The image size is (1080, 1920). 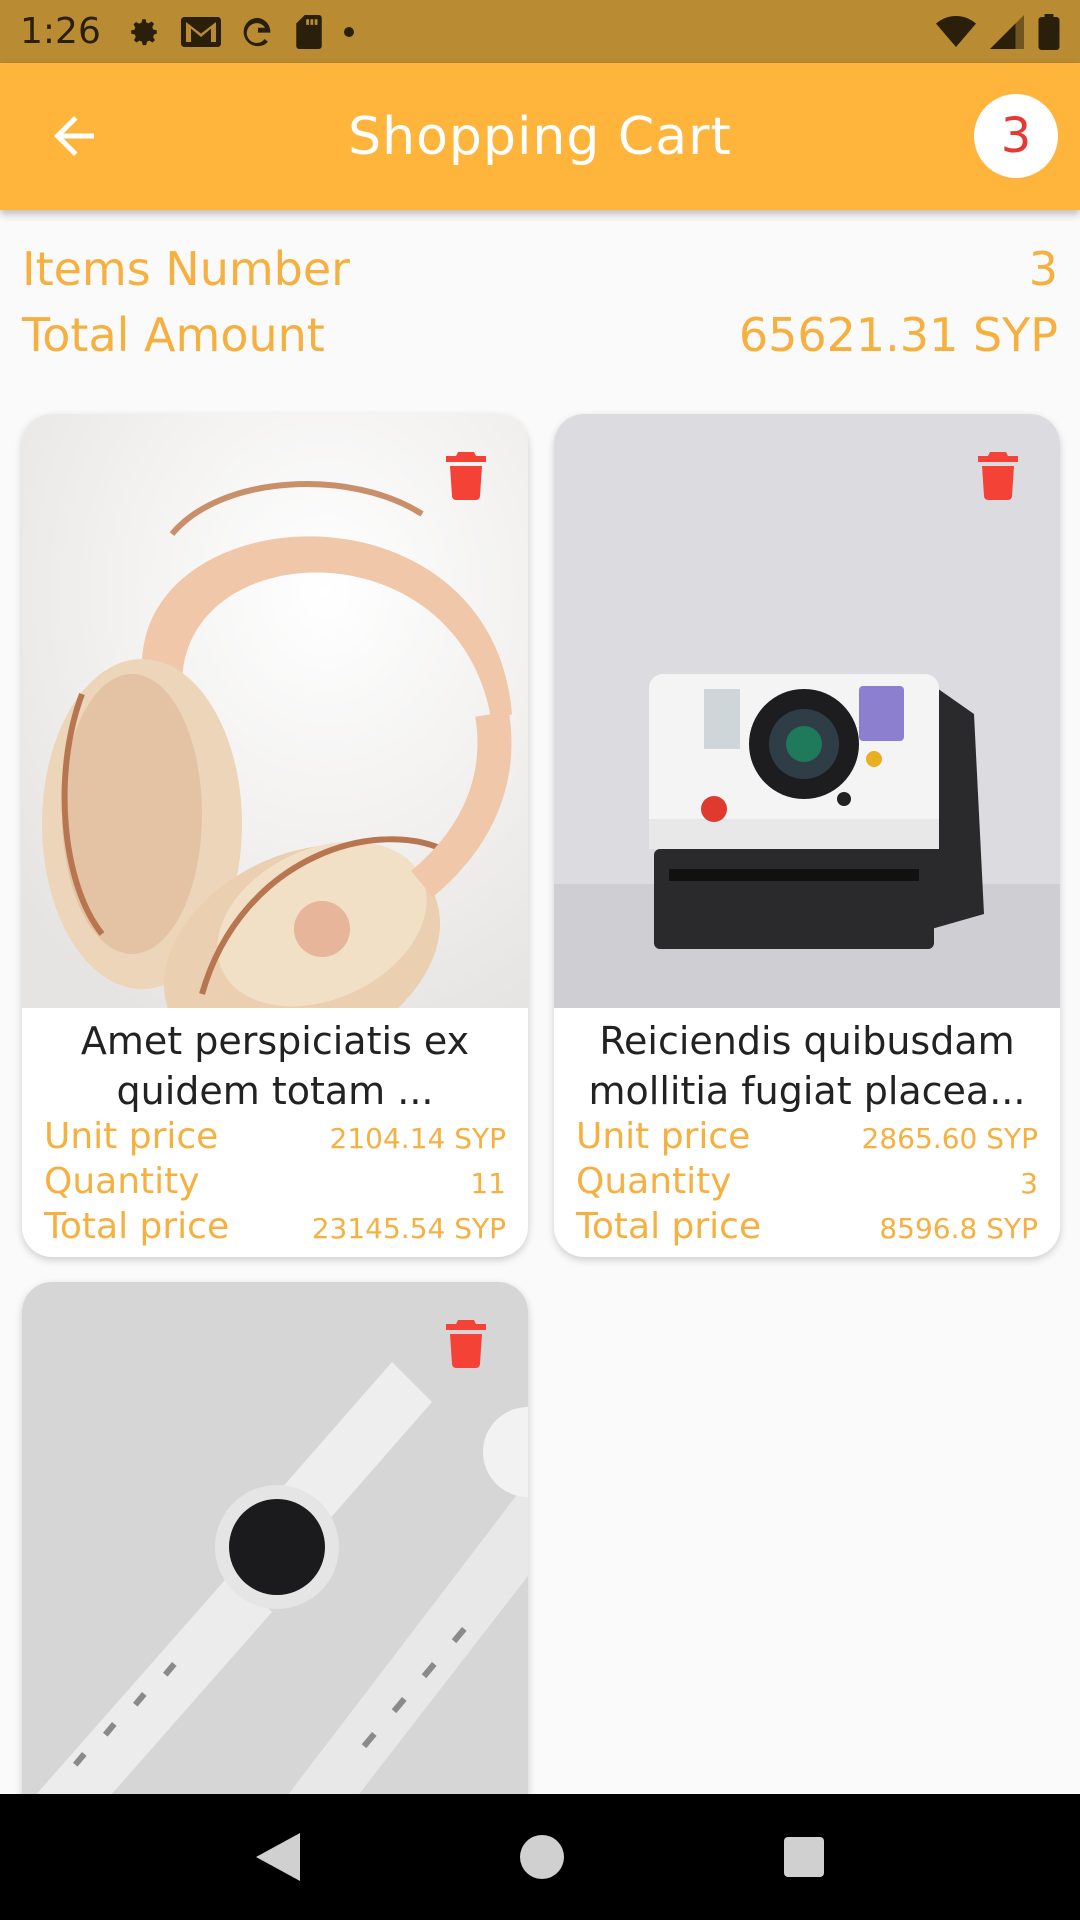 I want to click on cart-summary: Items Number 3 Total Amount 65621.31 SYP, so click(x=540, y=302).